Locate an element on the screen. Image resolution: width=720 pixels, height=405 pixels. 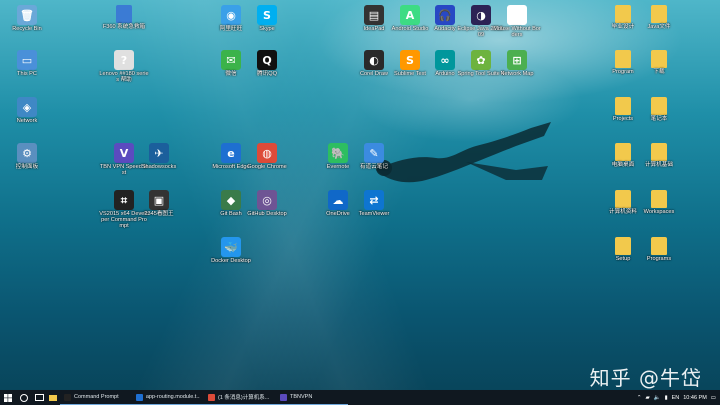
desktop-icon-f8: ▆下载 is located at coordinates (659, 62).